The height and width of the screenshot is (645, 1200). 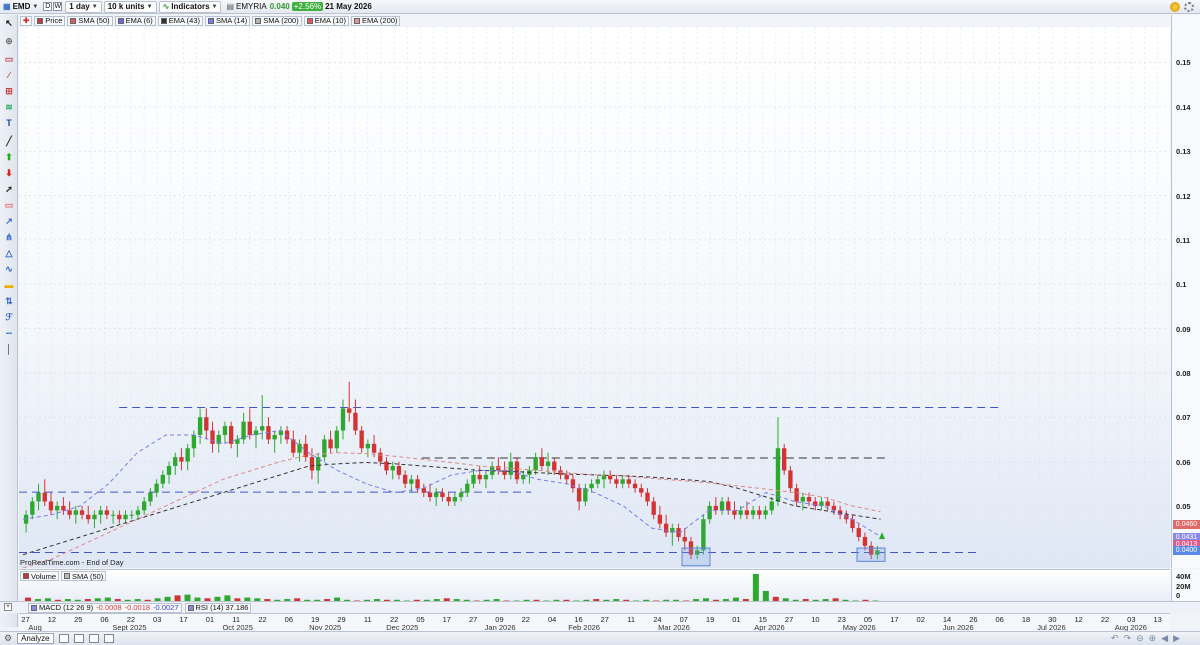 What do you see at coordinates (8, 607) in the screenshot?
I see `collapse-icon: +` at bounding box center [8, 607].